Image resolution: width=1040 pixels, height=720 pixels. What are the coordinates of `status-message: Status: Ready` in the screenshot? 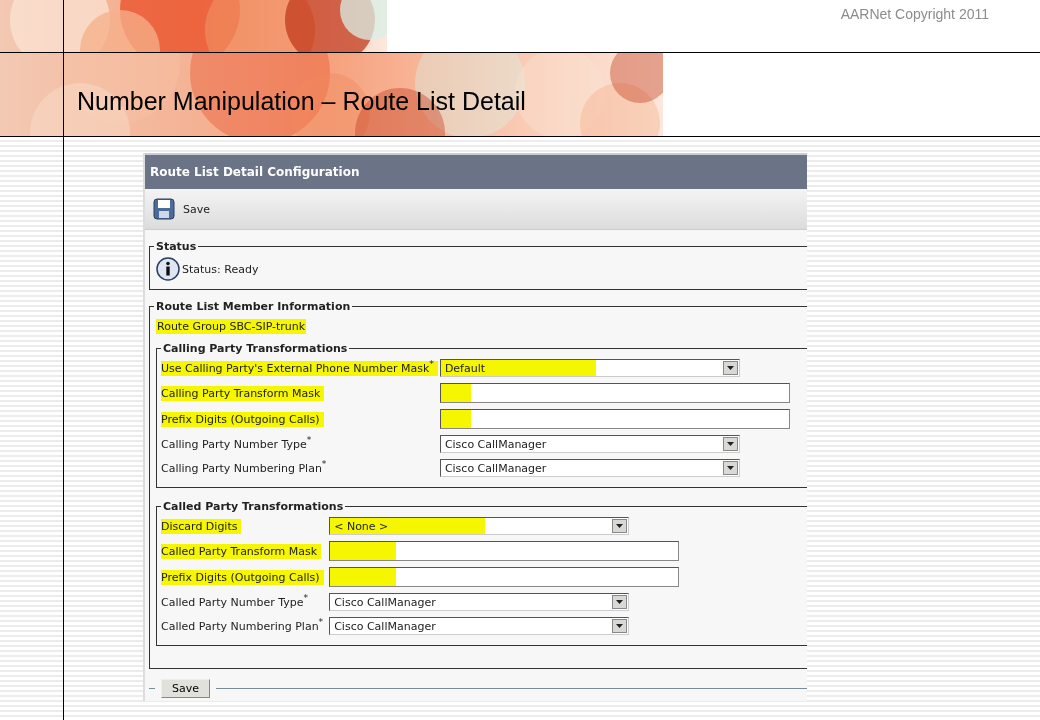 It's located at (220, 269).